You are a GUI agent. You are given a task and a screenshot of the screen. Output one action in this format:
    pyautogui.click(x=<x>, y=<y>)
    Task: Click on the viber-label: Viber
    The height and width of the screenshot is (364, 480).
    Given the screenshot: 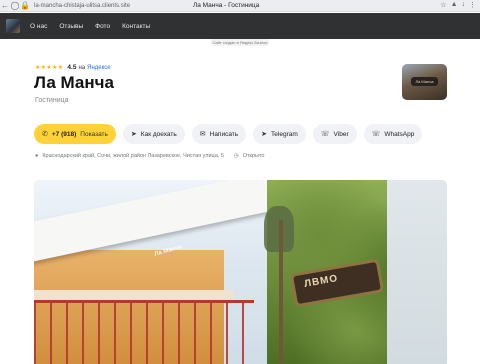 What is the action you would take?
    pyautogui.click(x=341, y=134)
    